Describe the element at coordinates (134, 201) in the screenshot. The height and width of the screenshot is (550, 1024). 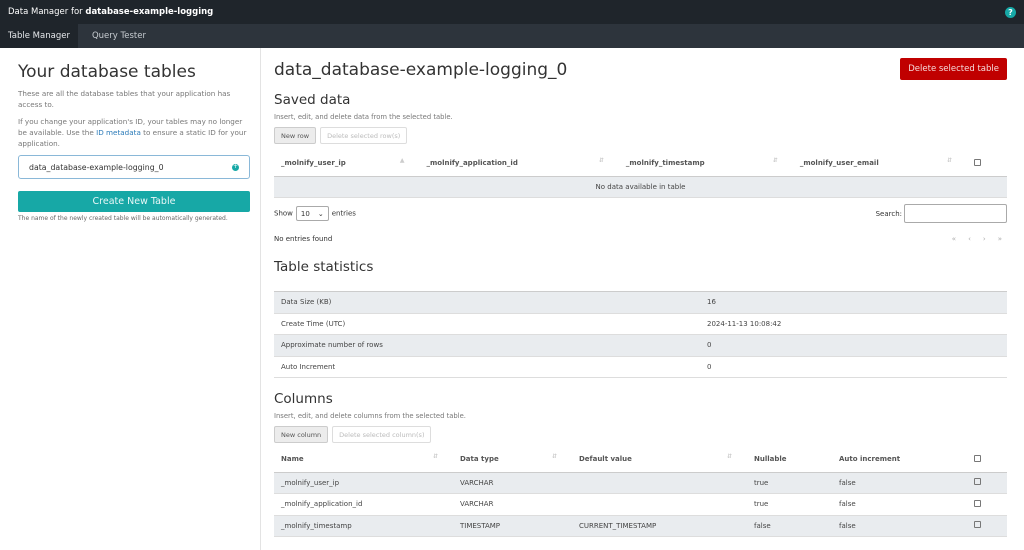
I see `create-new-table-button: Create New Table` at that location.